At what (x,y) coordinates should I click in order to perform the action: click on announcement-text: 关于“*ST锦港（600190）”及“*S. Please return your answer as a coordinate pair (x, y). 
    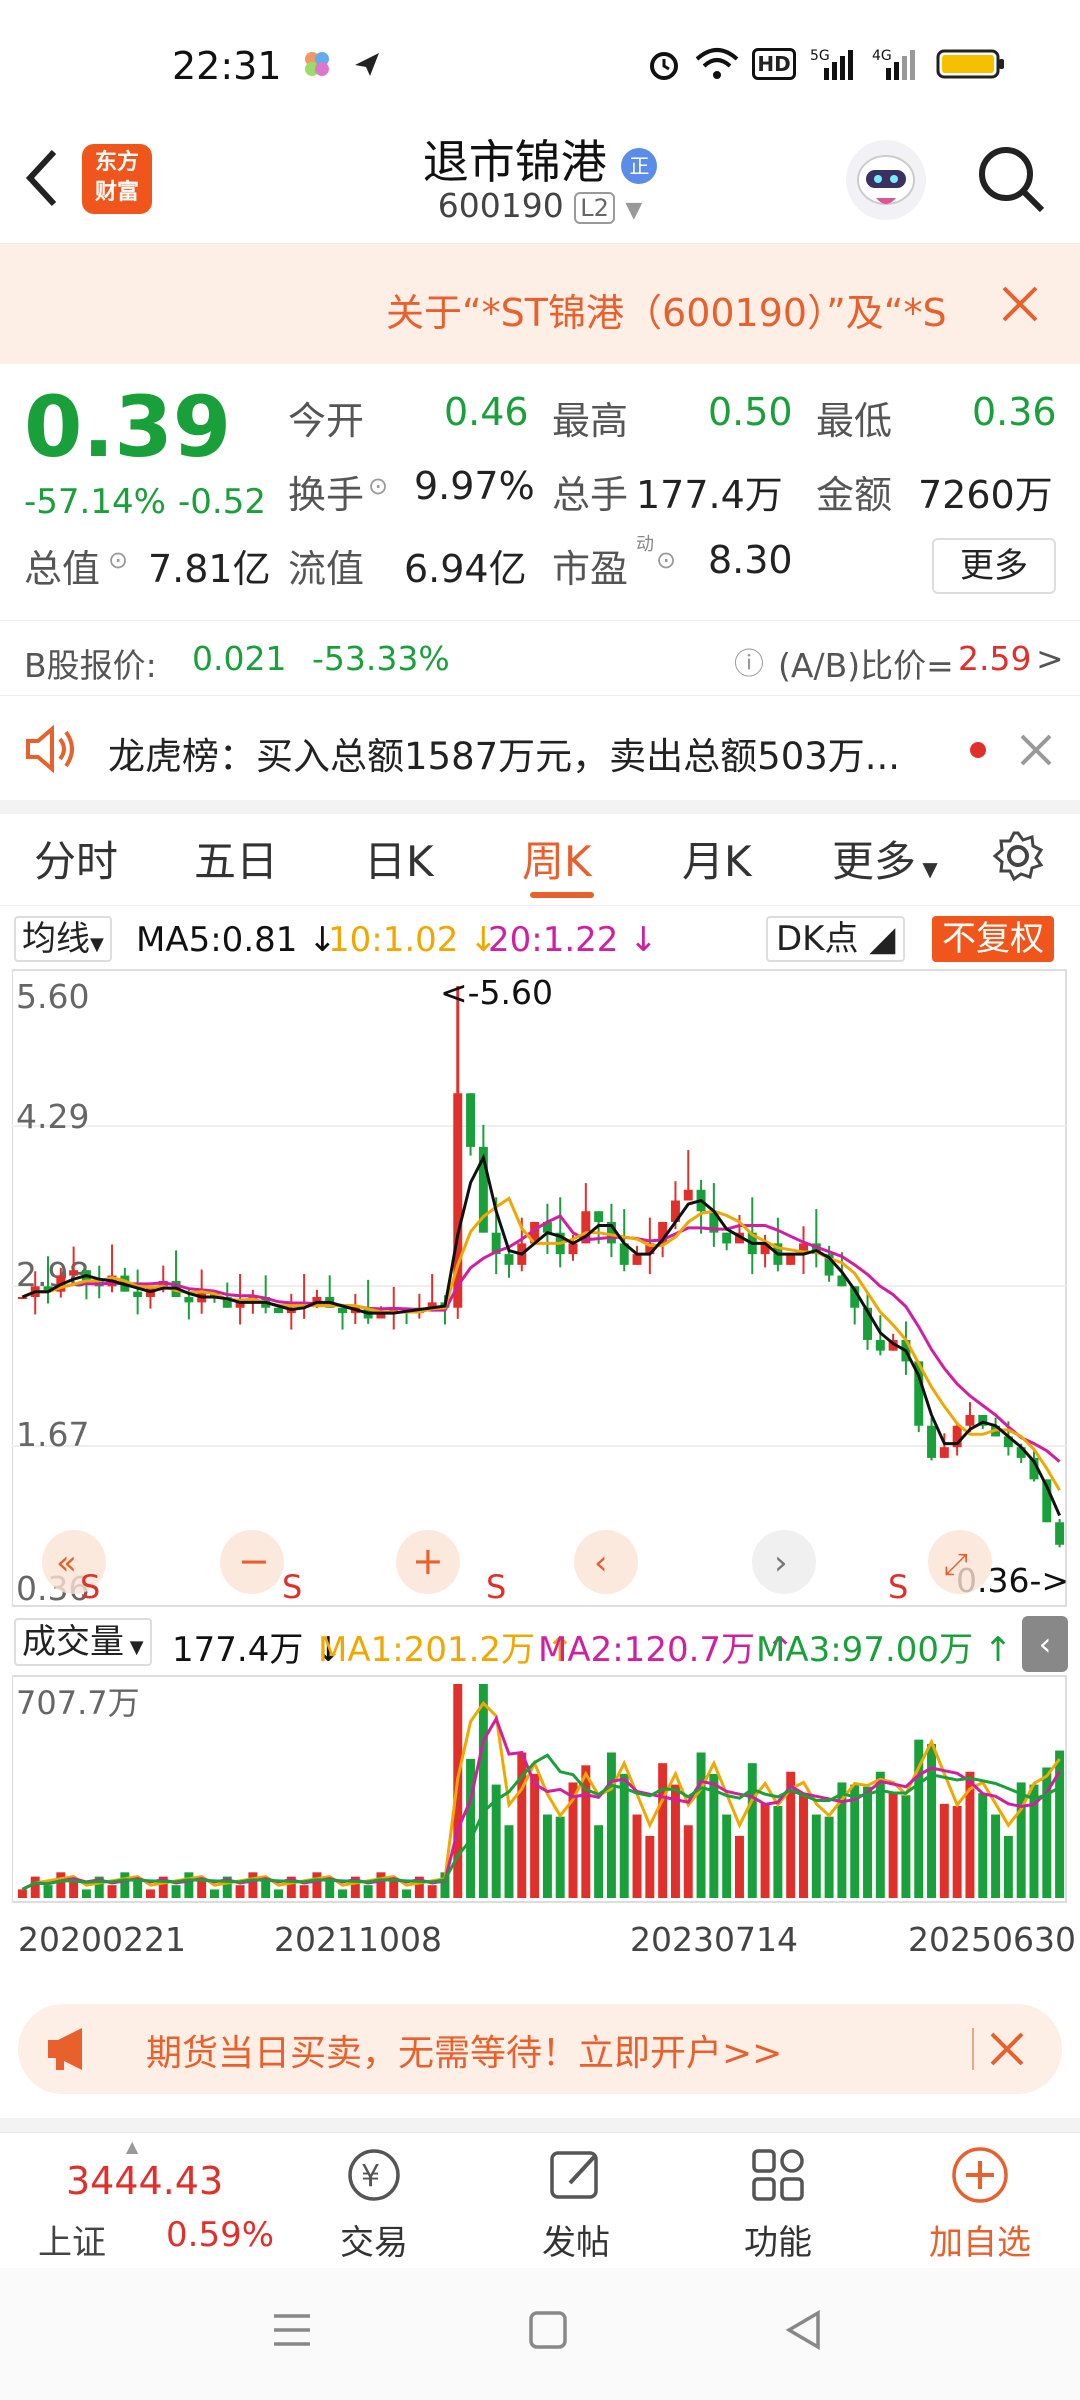
    Looking at the image, I should click on (666, 313).